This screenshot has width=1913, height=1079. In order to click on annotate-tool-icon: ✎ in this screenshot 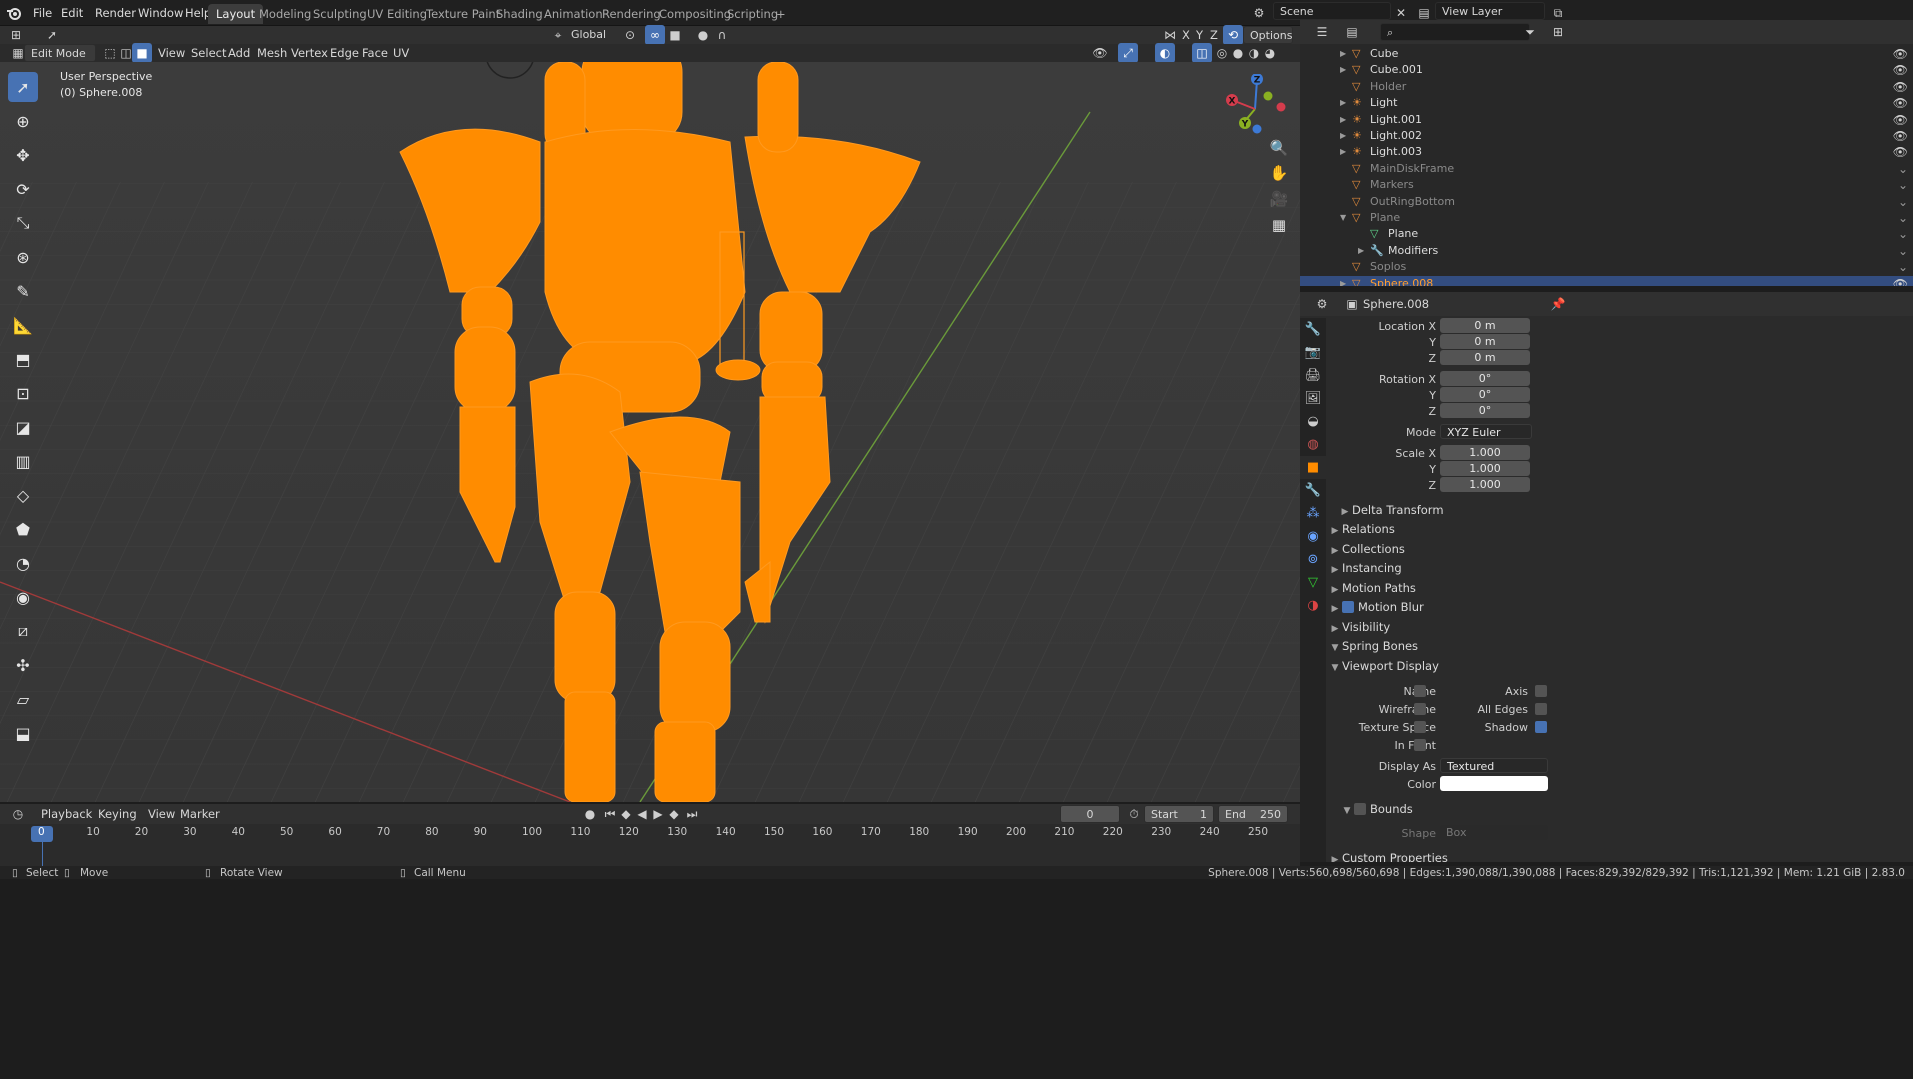, I will do `click(23, 291)`.